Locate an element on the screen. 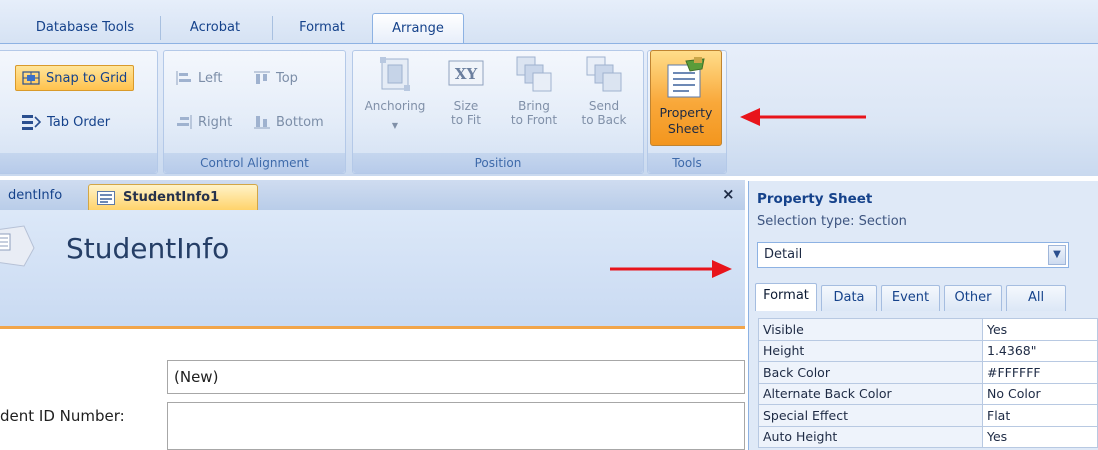 The height and width of the screenshot is (450, 1098). snap-grid-icon is located at coordinates (31, 78).